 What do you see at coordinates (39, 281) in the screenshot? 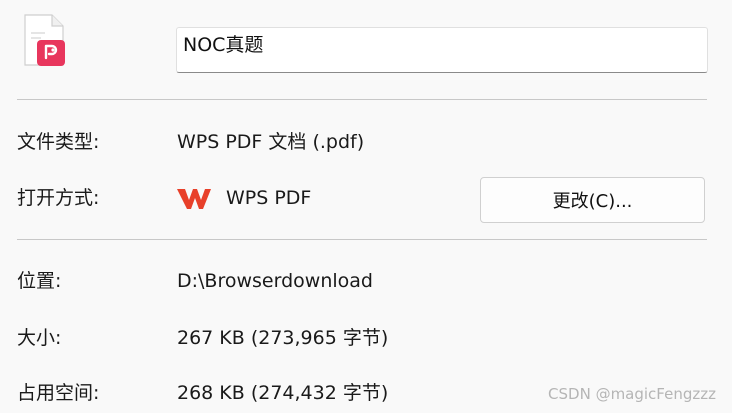
I see `location-label: 位置:` at bounding box center [39, 281].